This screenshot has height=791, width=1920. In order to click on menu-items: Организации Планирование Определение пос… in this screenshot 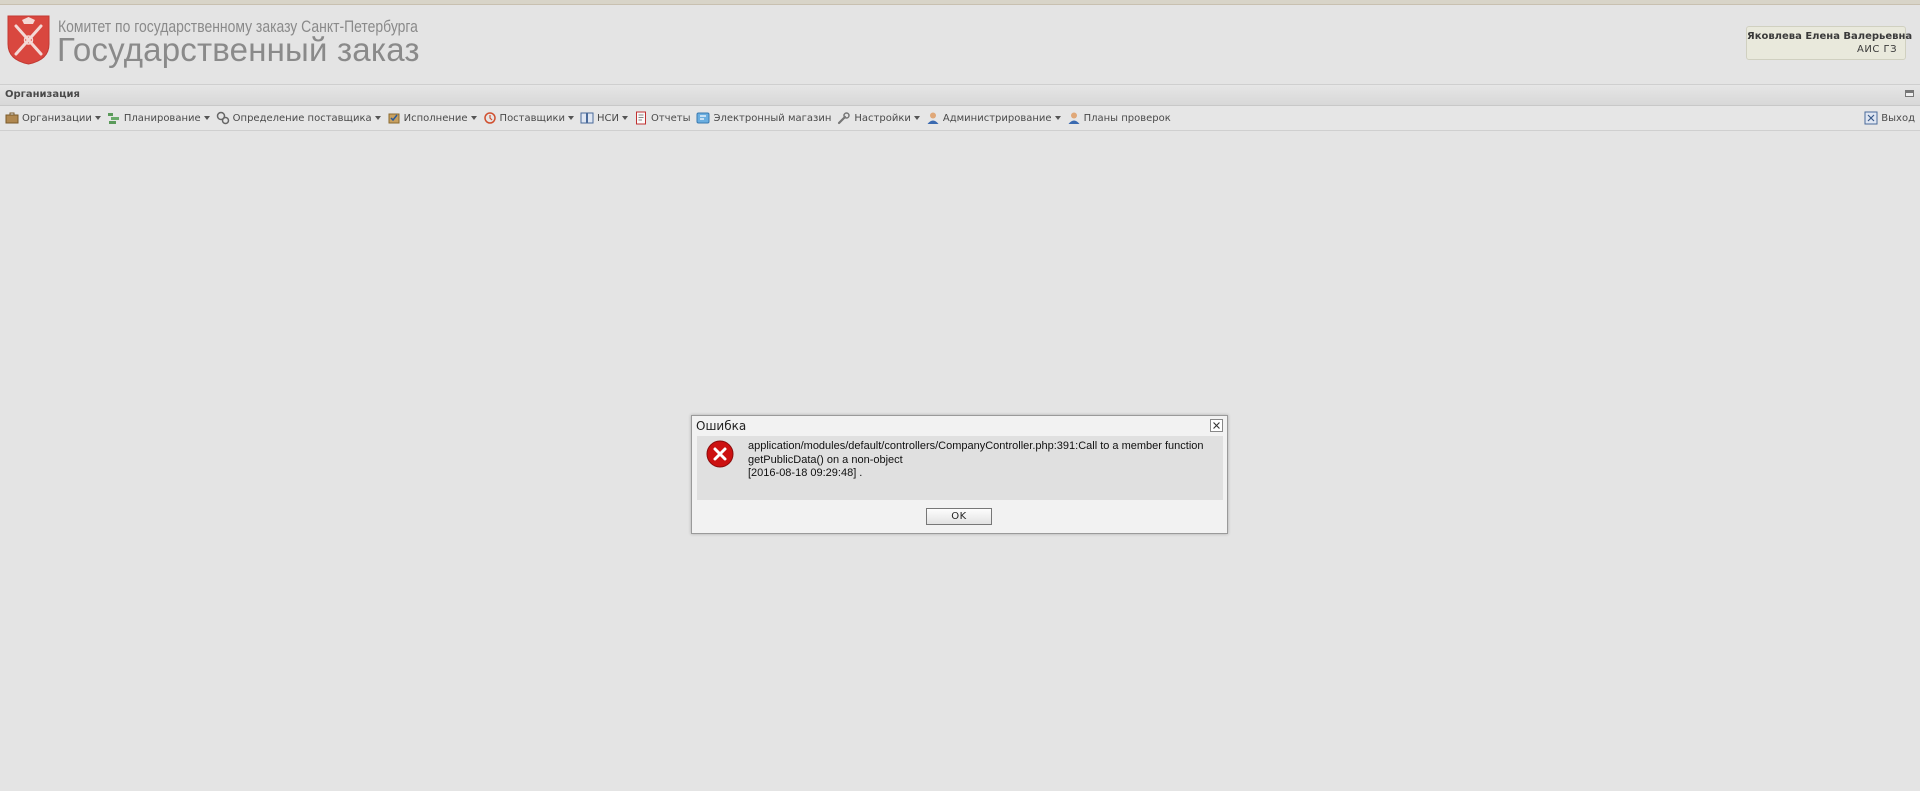, I will do `click(590, 118)`.